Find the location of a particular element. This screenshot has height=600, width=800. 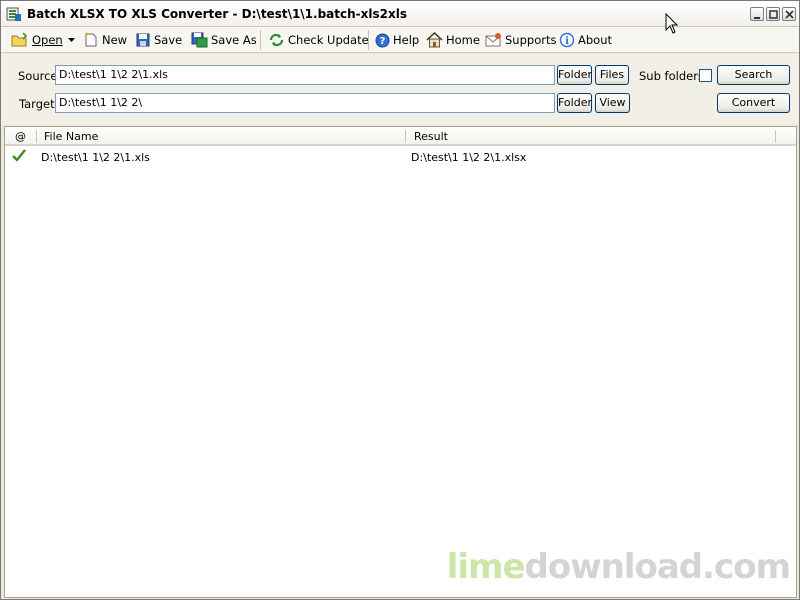

maximize-button is located at coordinates (773, 14).